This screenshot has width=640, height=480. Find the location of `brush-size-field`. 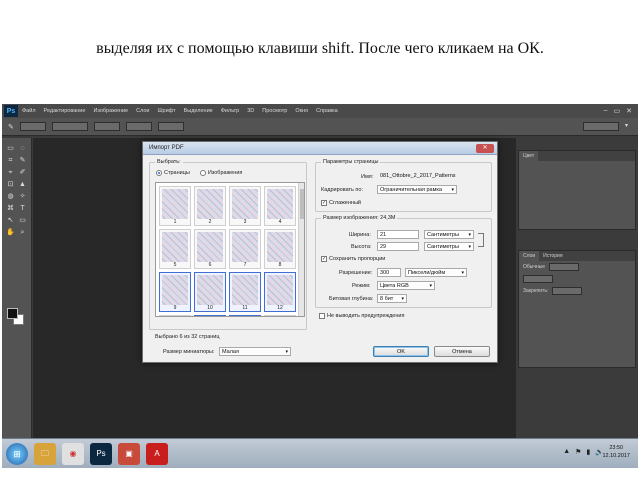

brush-size-field is located at coordinates (32, 126).